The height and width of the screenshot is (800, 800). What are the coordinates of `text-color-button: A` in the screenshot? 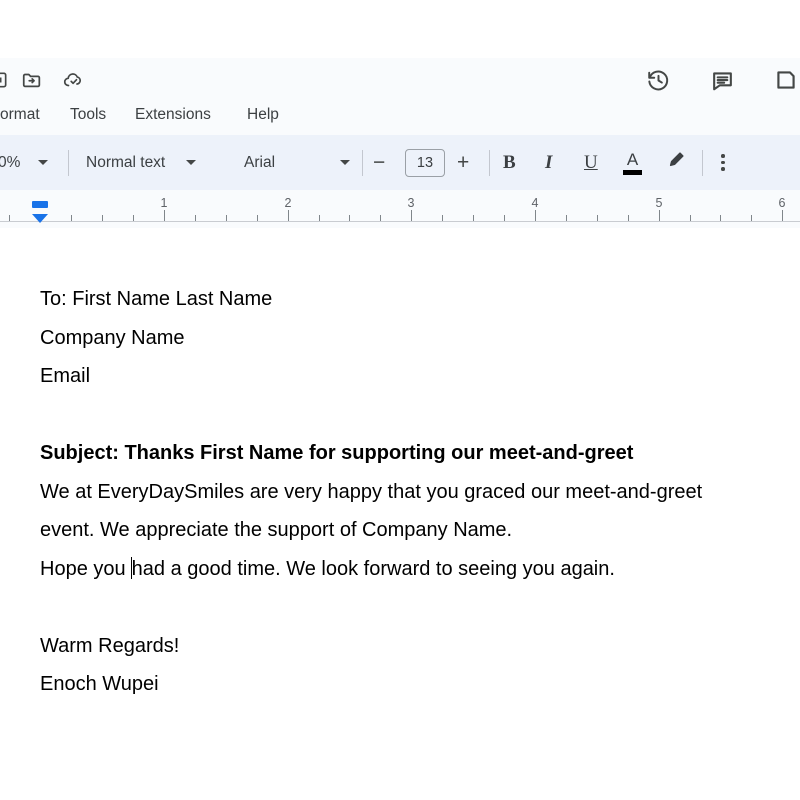 It's located at (632, 162).